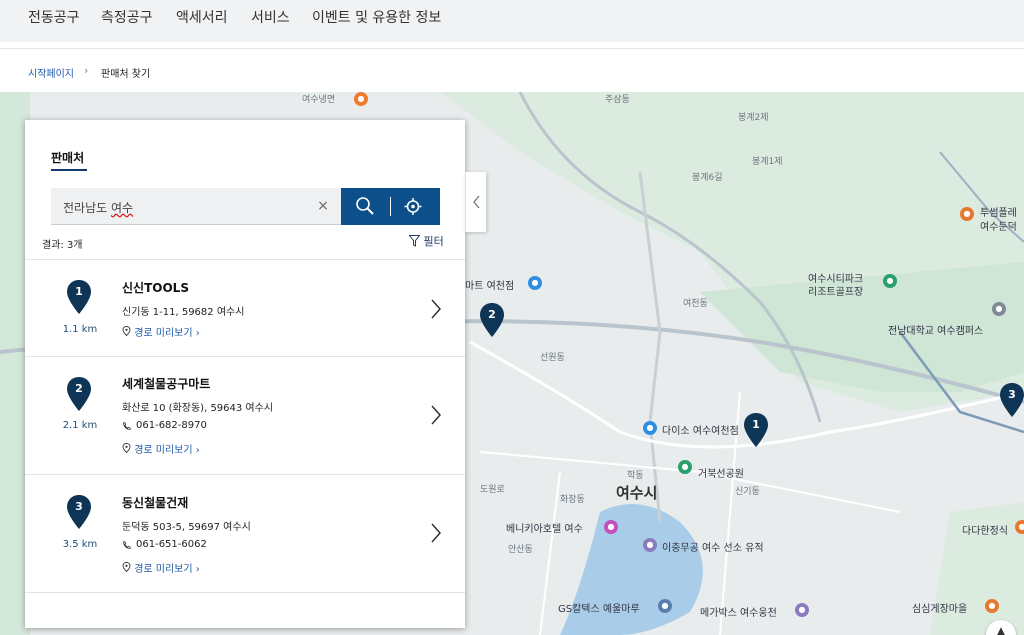 The image size is (1024, 635). I want to click on map-label-gs: GS칼텍스 예울마루, so click(599, 609).